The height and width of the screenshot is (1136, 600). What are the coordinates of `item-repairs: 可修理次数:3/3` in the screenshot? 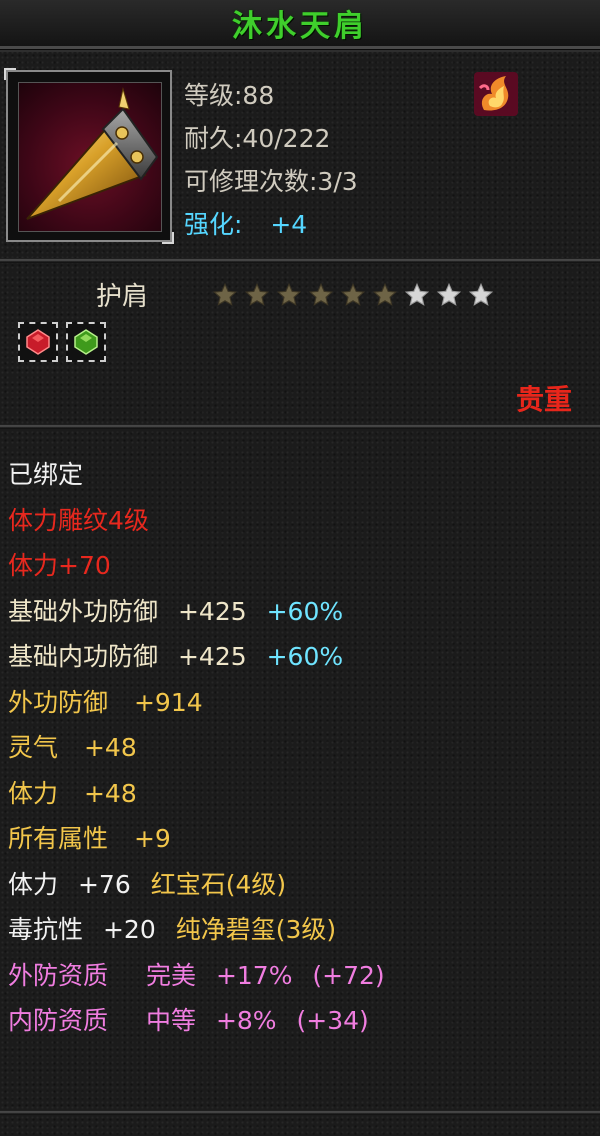 It's located at (271, 181).